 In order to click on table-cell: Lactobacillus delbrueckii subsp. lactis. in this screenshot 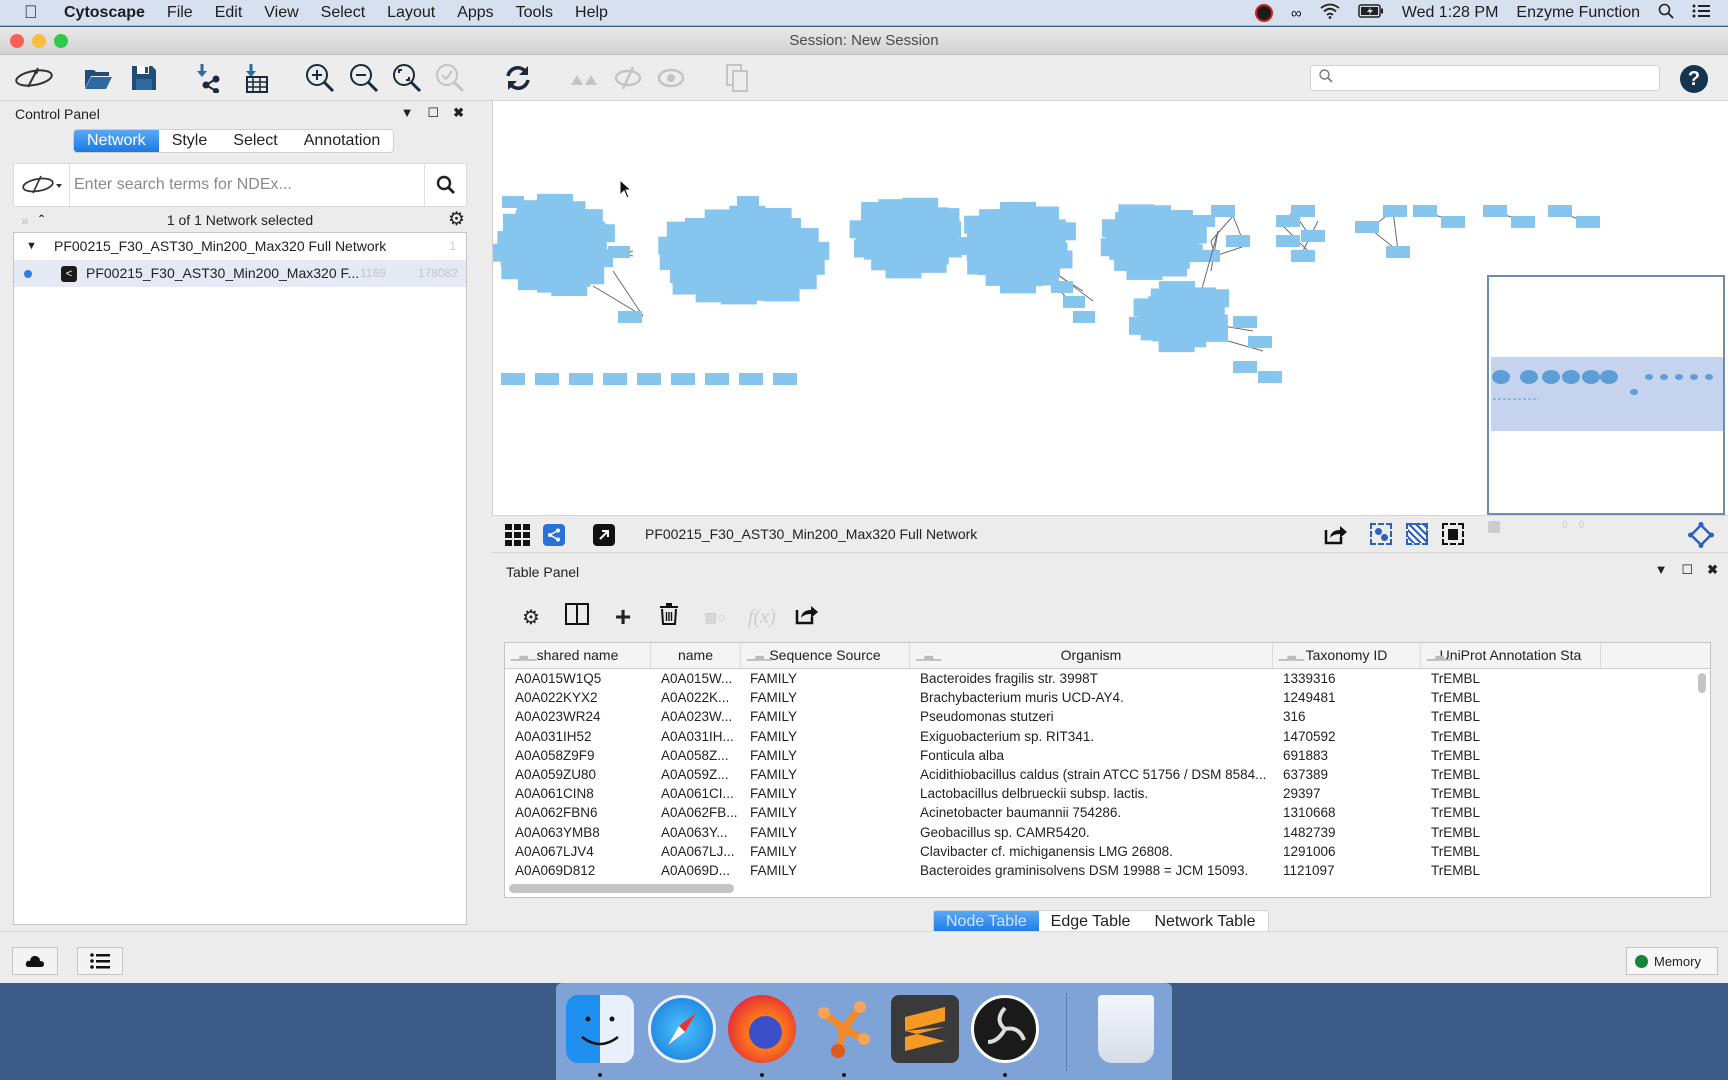, I will do `click(1099, 793)`.